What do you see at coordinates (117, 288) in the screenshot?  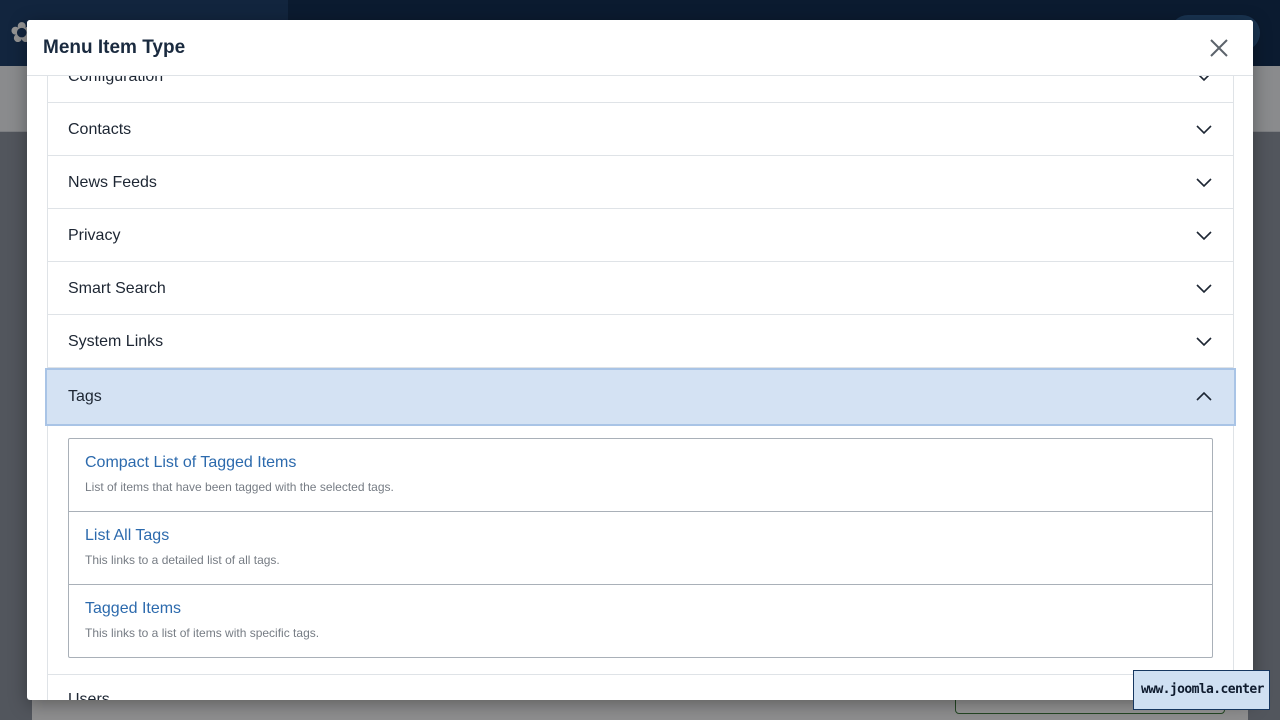 I see `accordion-item-label: Smart Search` at bounding box center [117, 288].